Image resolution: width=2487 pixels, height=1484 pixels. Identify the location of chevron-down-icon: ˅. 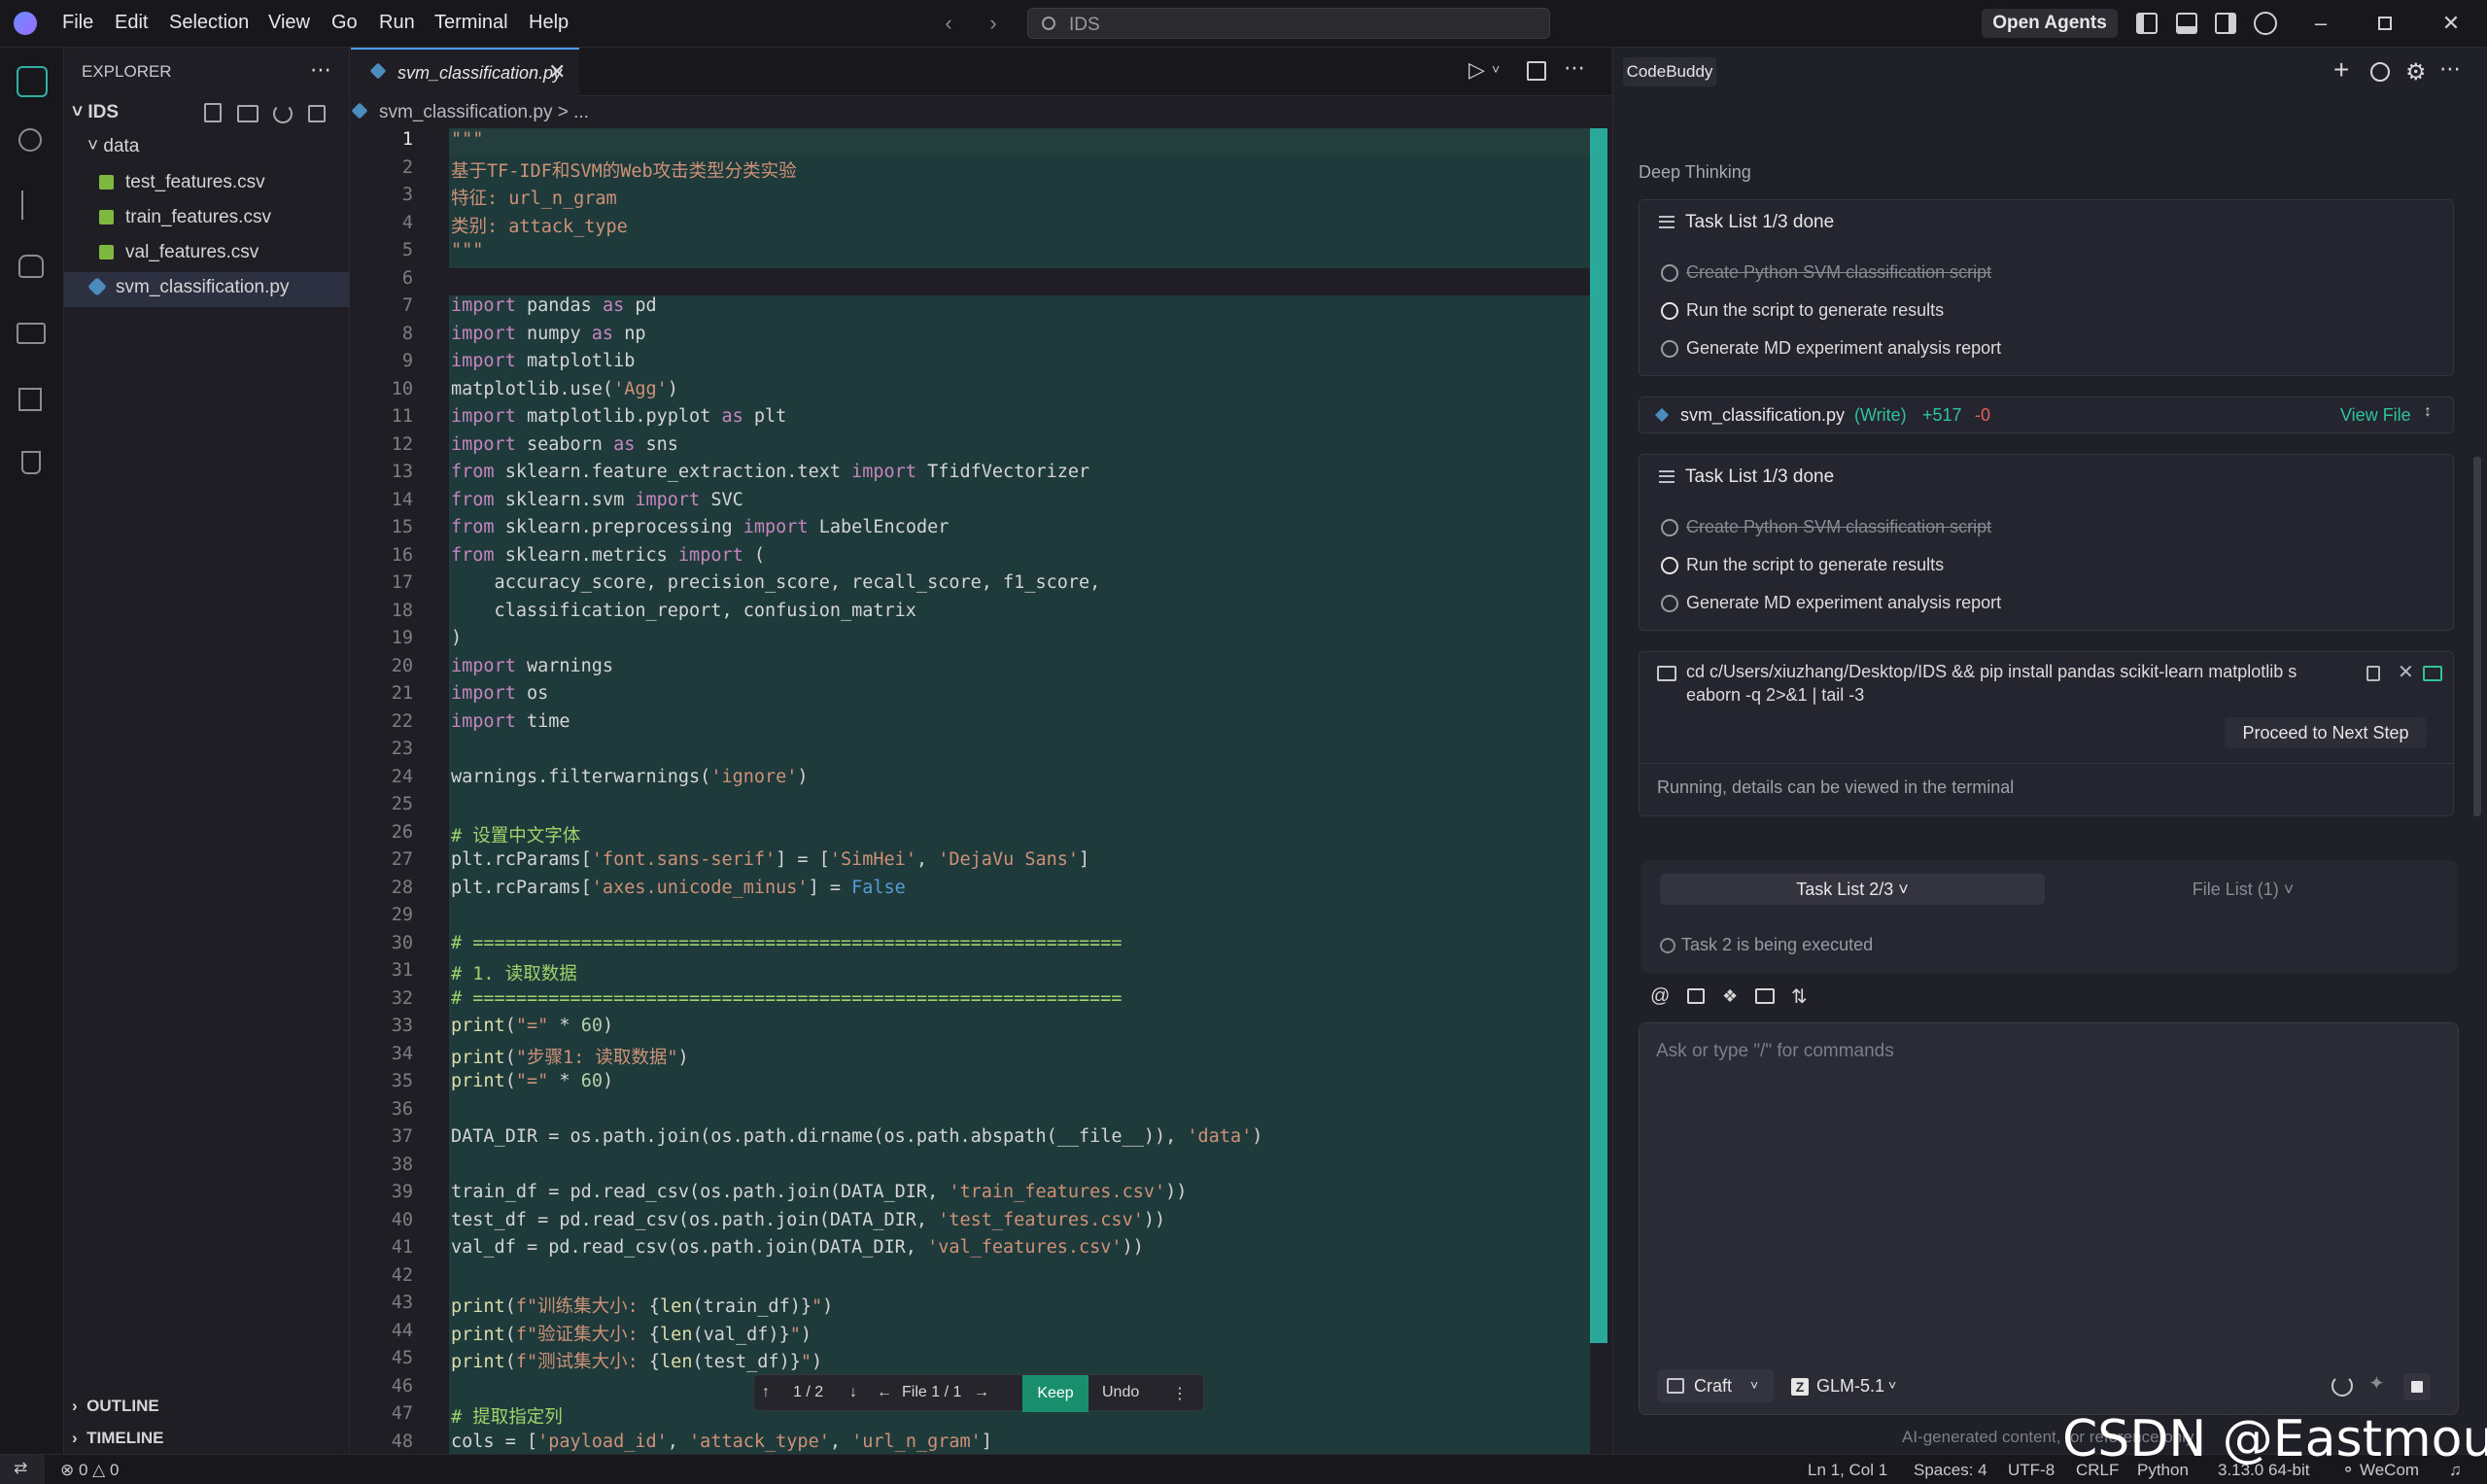
(1496, 69).